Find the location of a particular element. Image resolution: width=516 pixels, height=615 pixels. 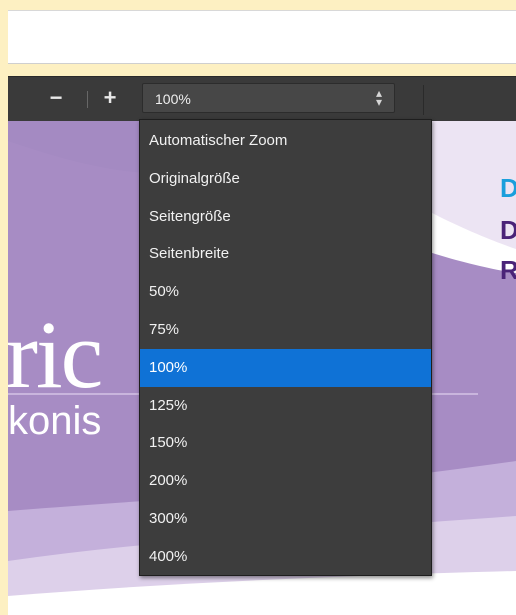

zoom-option: 300% is located at coordinates (285, 519).